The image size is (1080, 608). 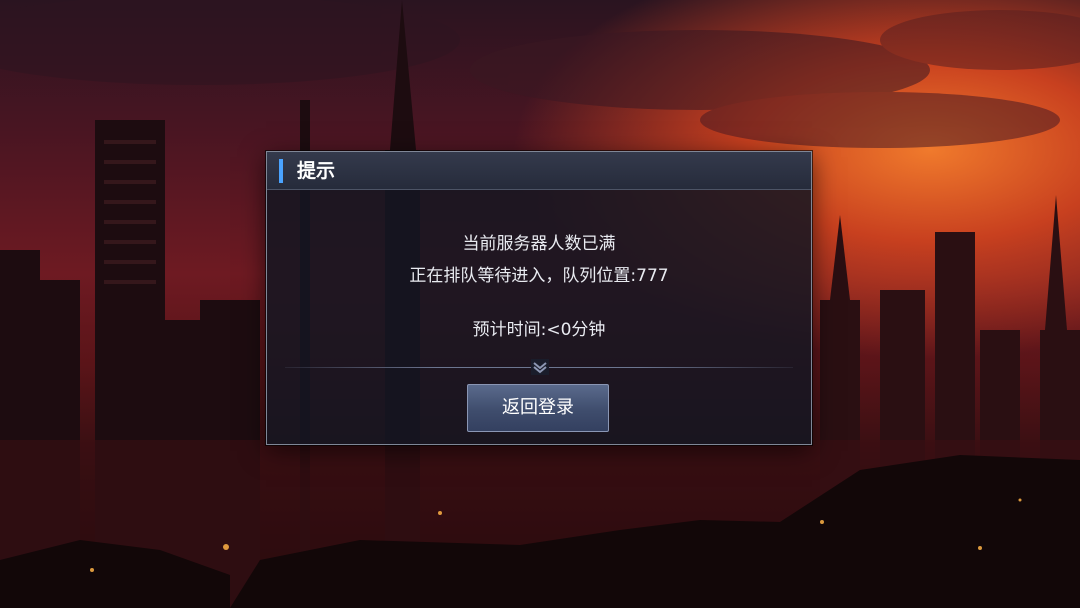 I want to click on return-to-login-button: 返回登录, so click(x=538, y=408).